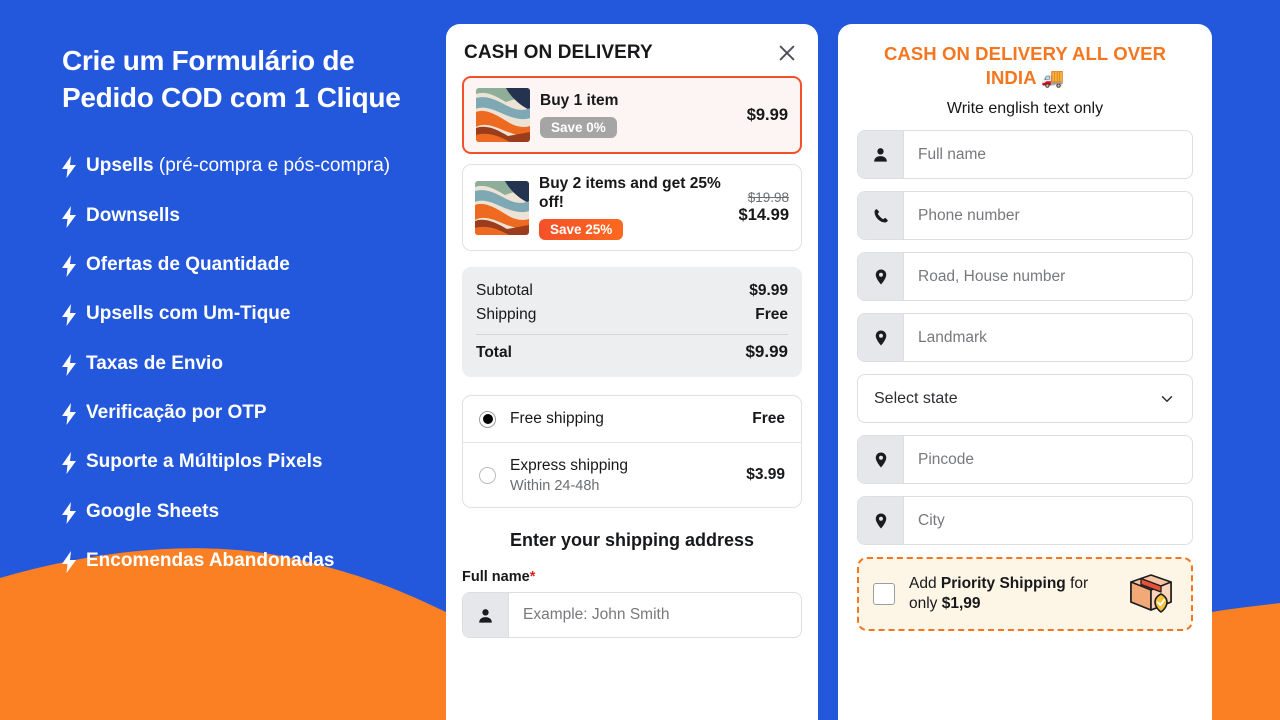 The height and width of the screenshot is (720, 1280). What do you see at coordinates (881, 216) in the screenshot?
I see `phone-icon` at bounding box center [881, 216].